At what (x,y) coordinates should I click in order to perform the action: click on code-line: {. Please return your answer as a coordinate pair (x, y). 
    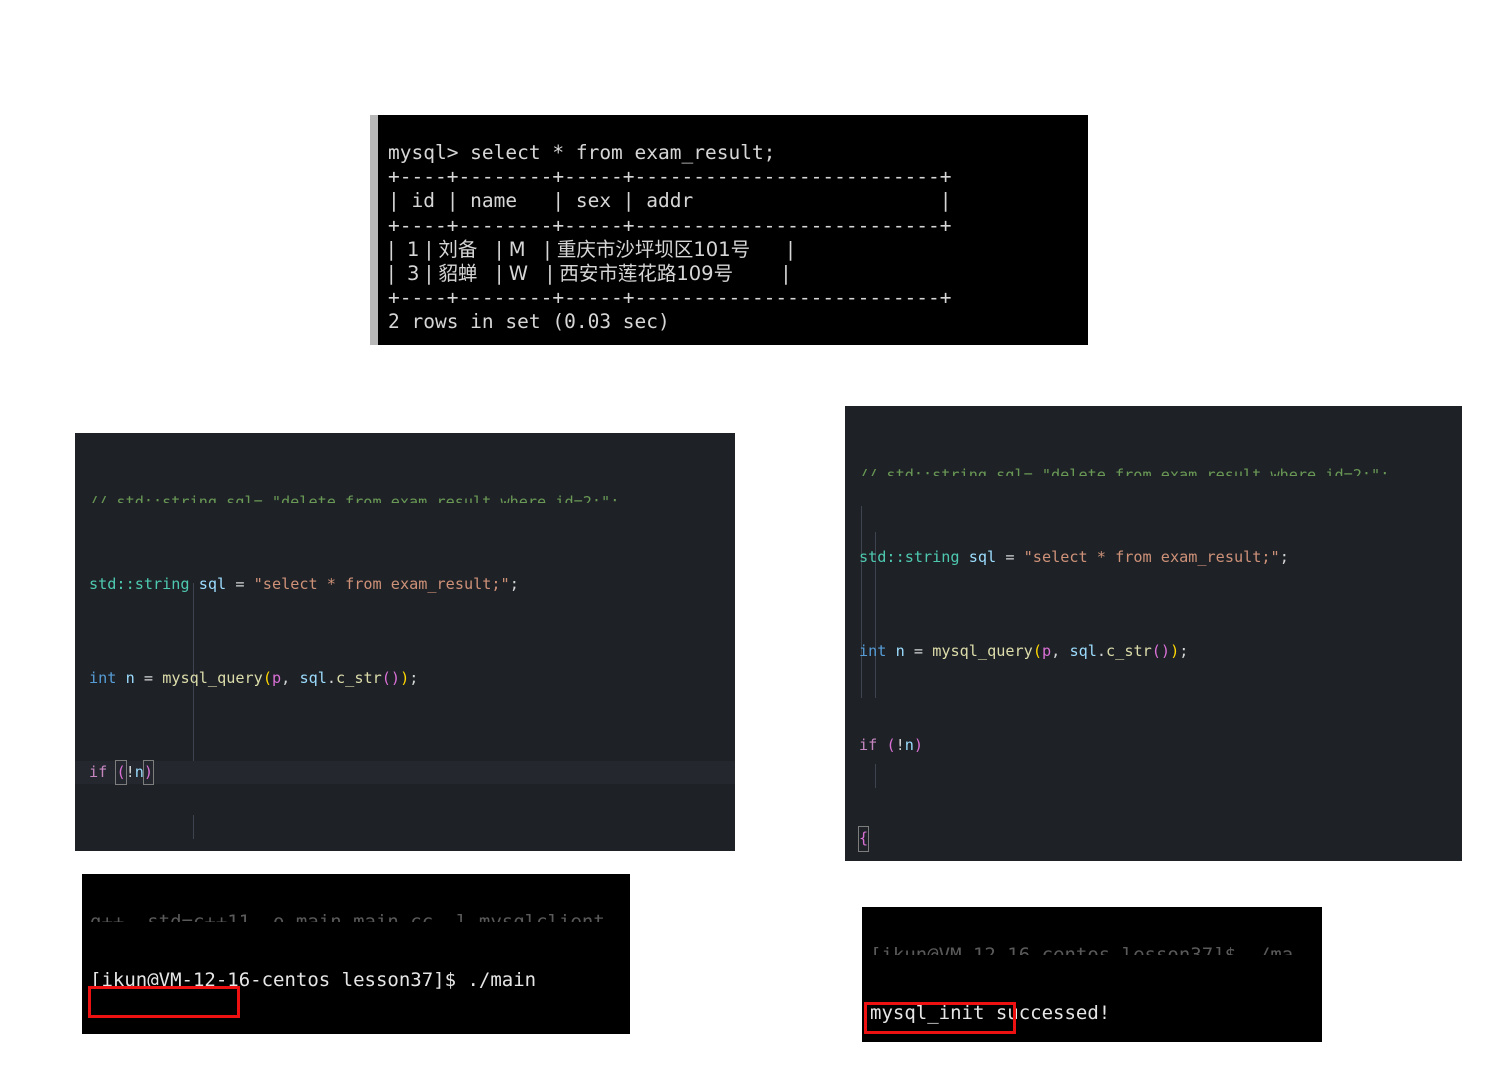
    Looking at the image, I should click on (1153, 839).